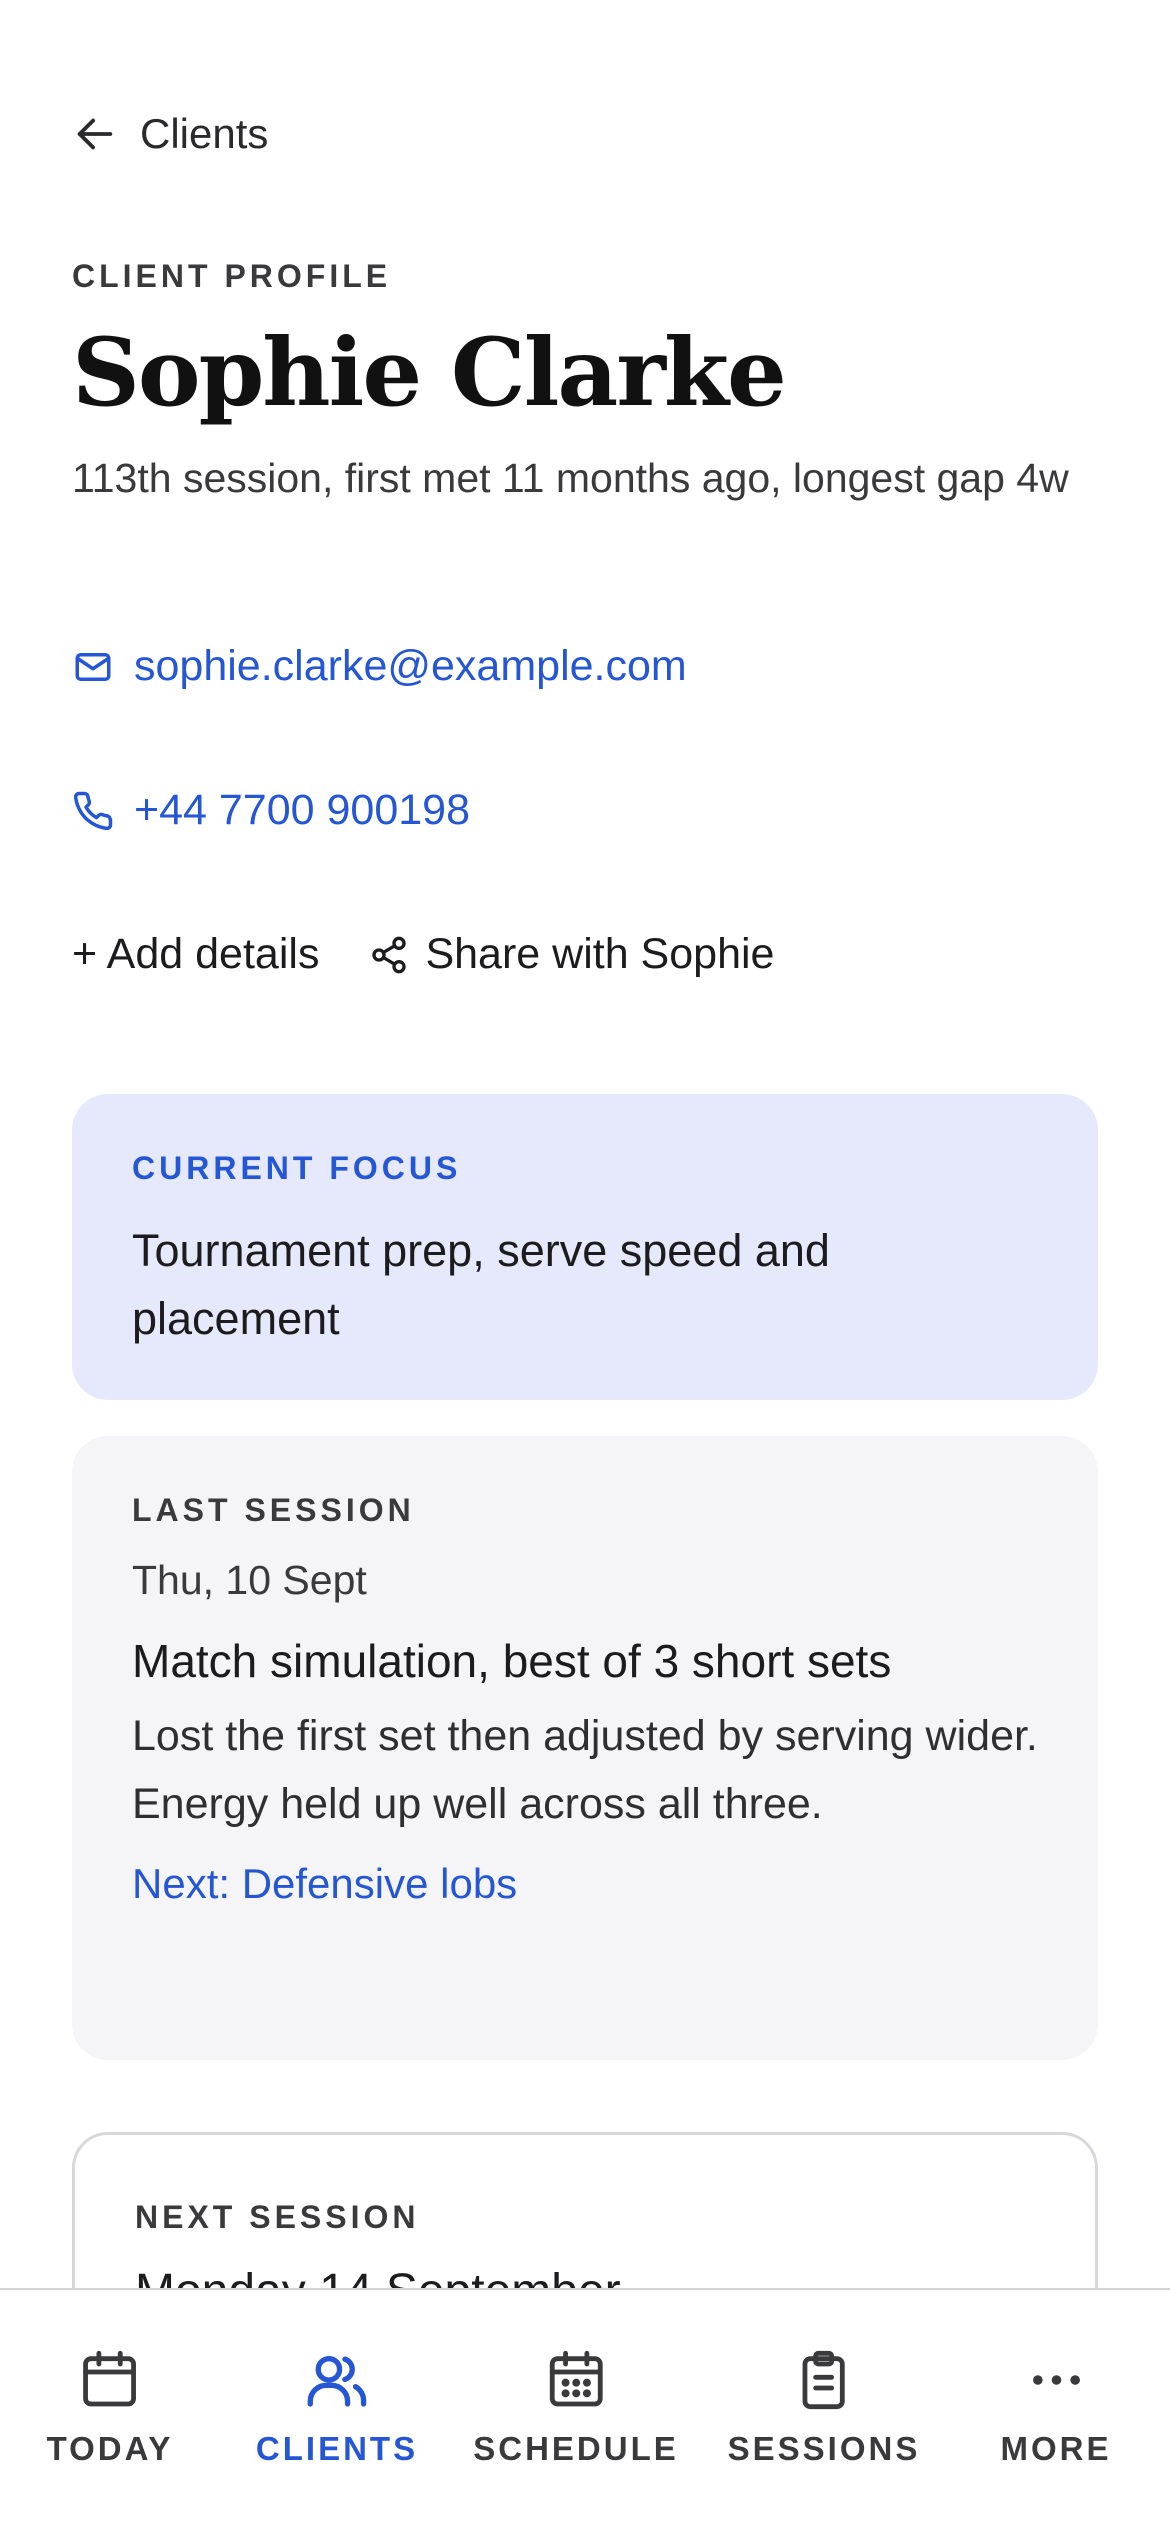  I want to click on phone-text: +44 7700 900198, so click(302, 810).